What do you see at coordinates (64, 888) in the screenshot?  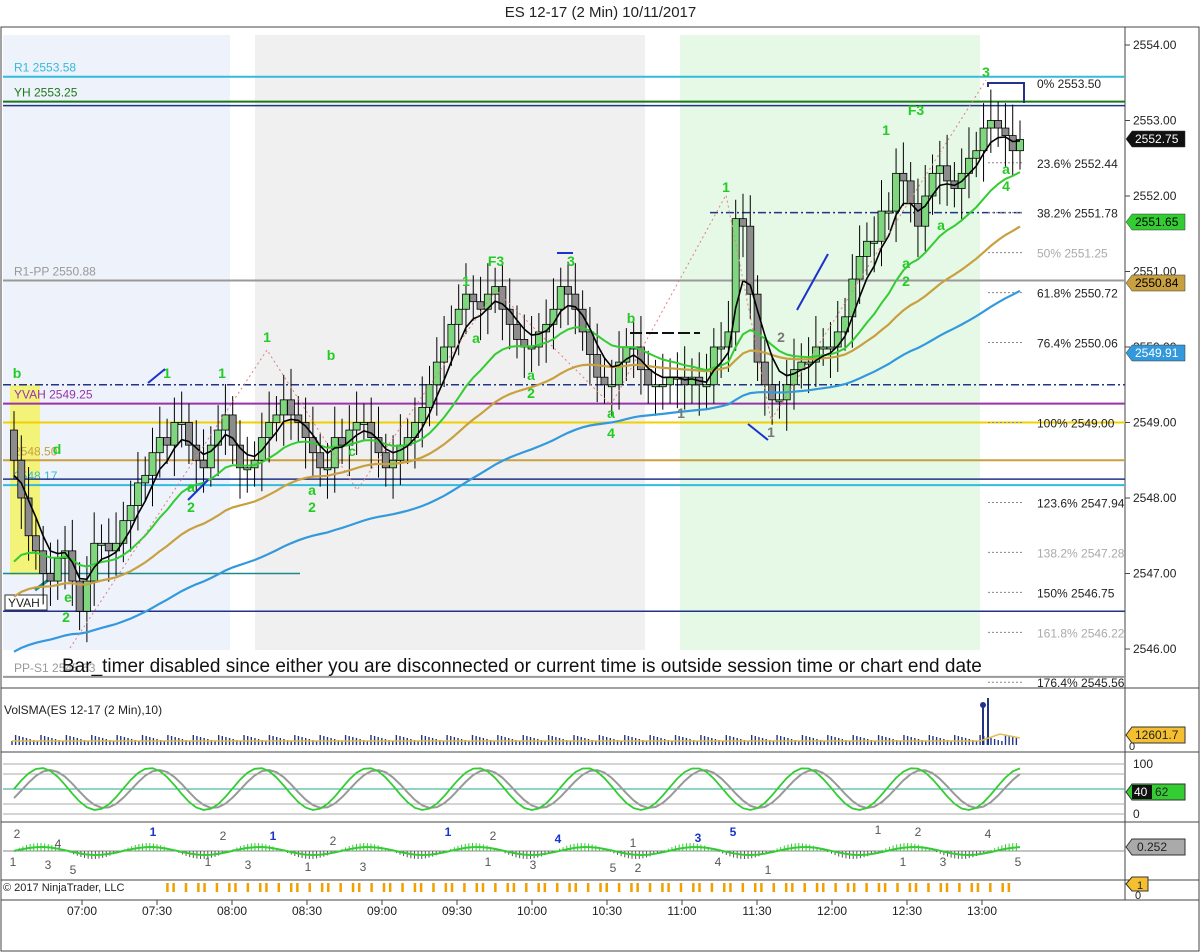 I see `copyright-label: © 2017 NinjaTrader, LLC` at bounding box center [64, 888].